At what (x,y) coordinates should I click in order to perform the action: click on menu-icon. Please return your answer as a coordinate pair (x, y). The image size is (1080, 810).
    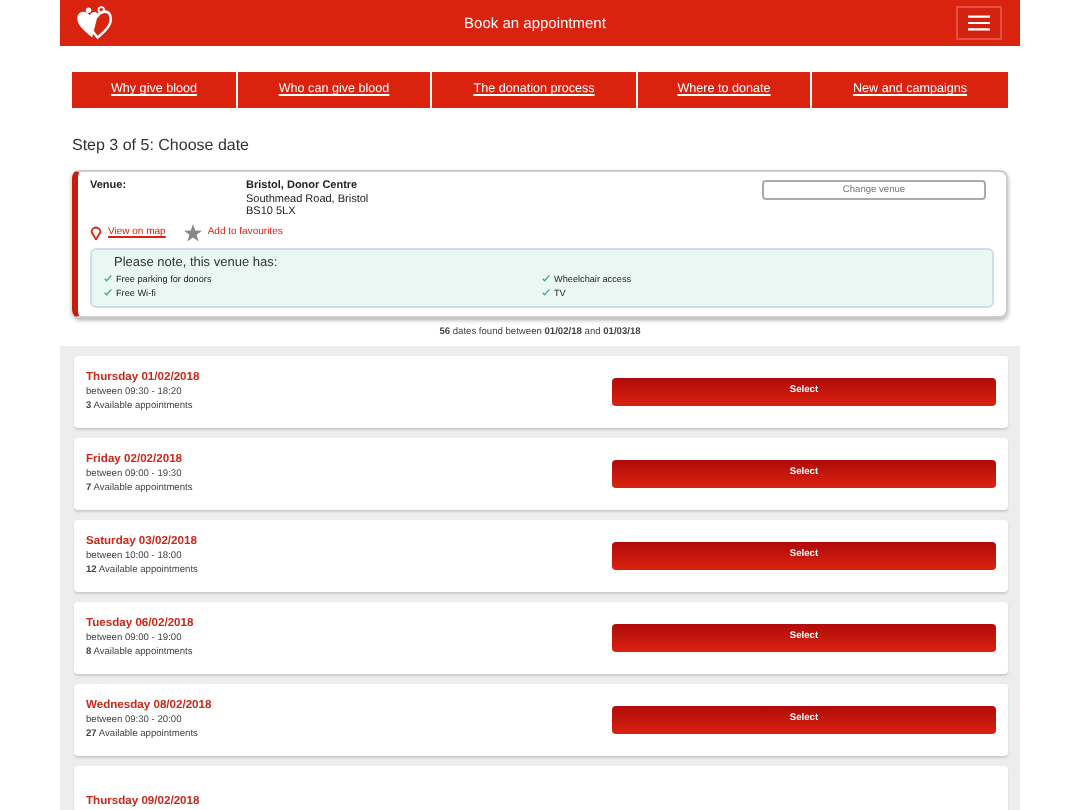
    Looking at the image, I should click on (978, 23).